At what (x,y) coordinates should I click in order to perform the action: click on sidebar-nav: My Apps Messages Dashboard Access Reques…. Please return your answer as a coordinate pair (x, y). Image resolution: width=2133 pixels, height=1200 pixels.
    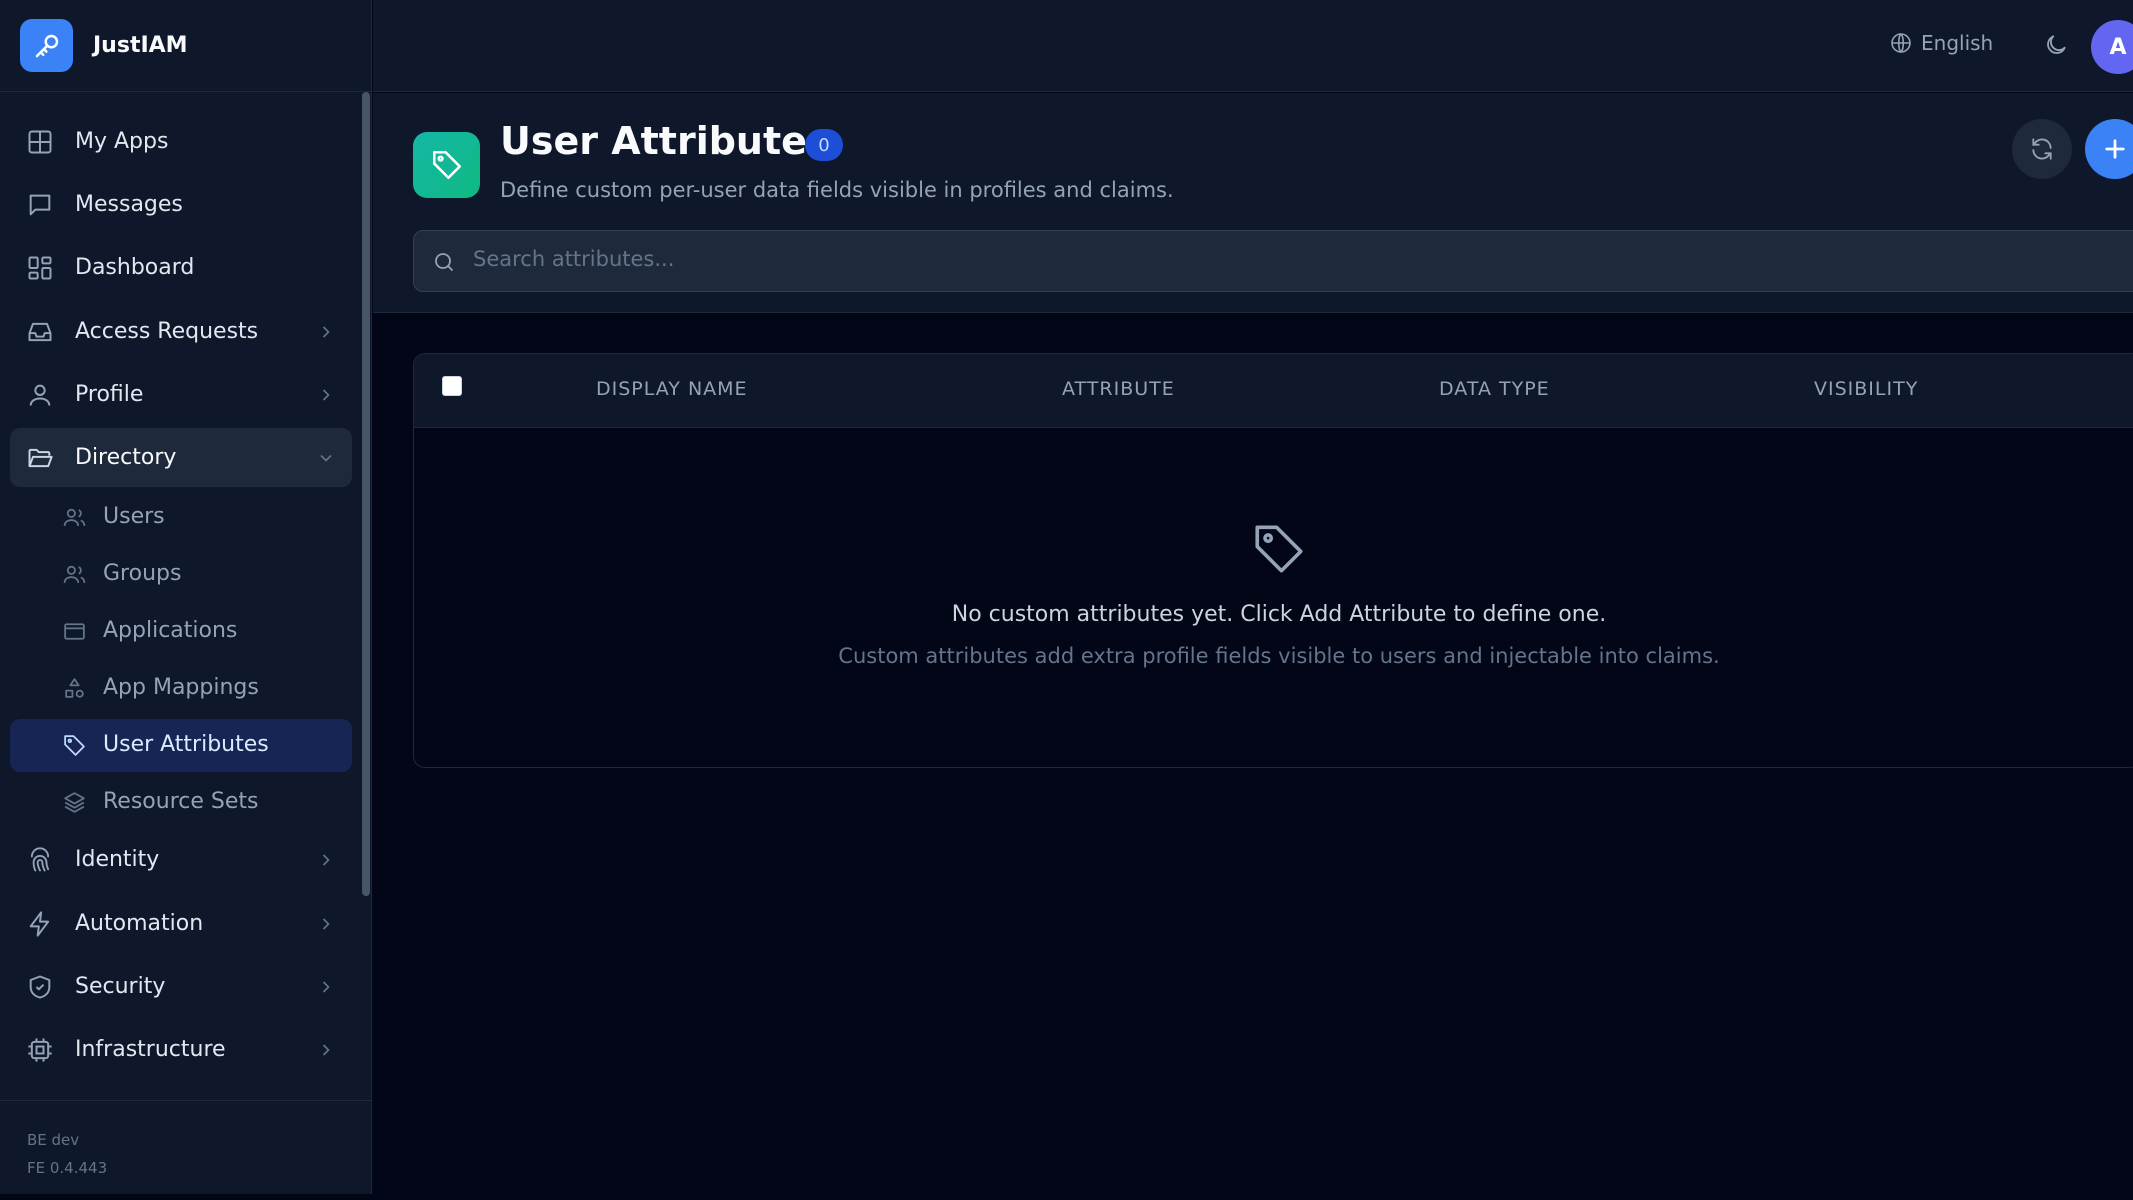
    Looking at the image, I should click on (180, 596).